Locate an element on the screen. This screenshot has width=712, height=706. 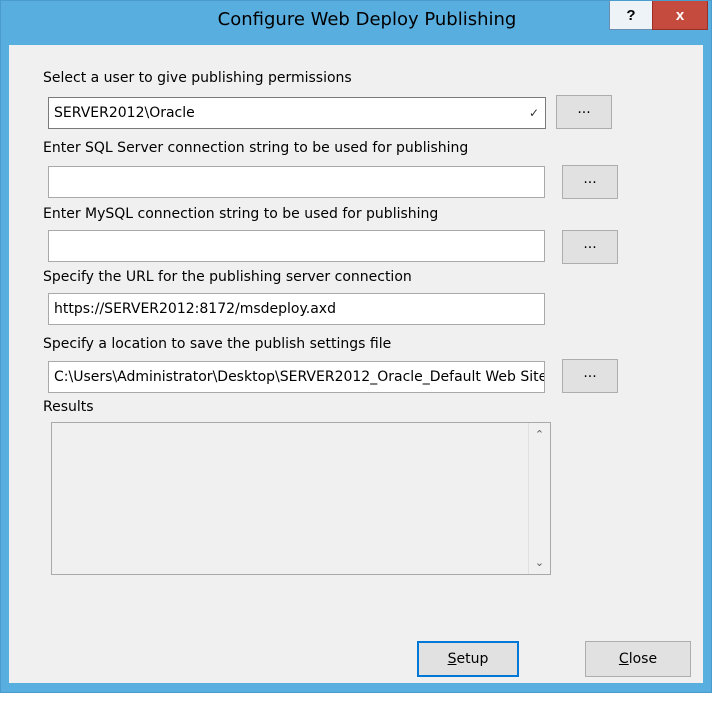
setup-button: Setup is located at coordinates (468, 659).